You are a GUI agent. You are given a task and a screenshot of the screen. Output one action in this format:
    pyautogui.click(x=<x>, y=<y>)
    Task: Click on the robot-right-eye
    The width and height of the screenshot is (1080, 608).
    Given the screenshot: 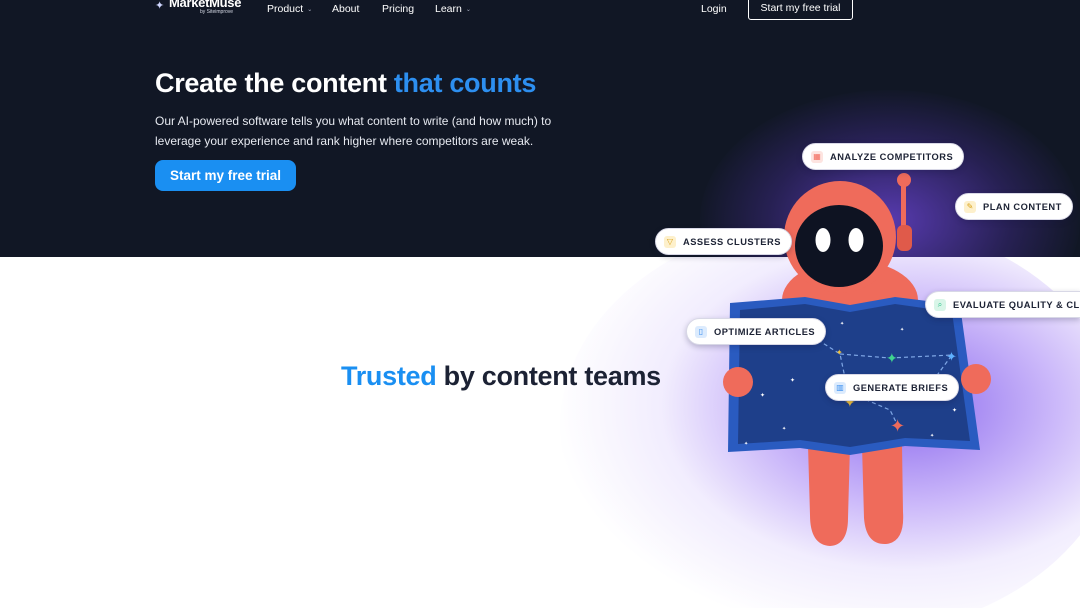 What is the action you would take?
    pyautogui.click(x=856, y=240)
    